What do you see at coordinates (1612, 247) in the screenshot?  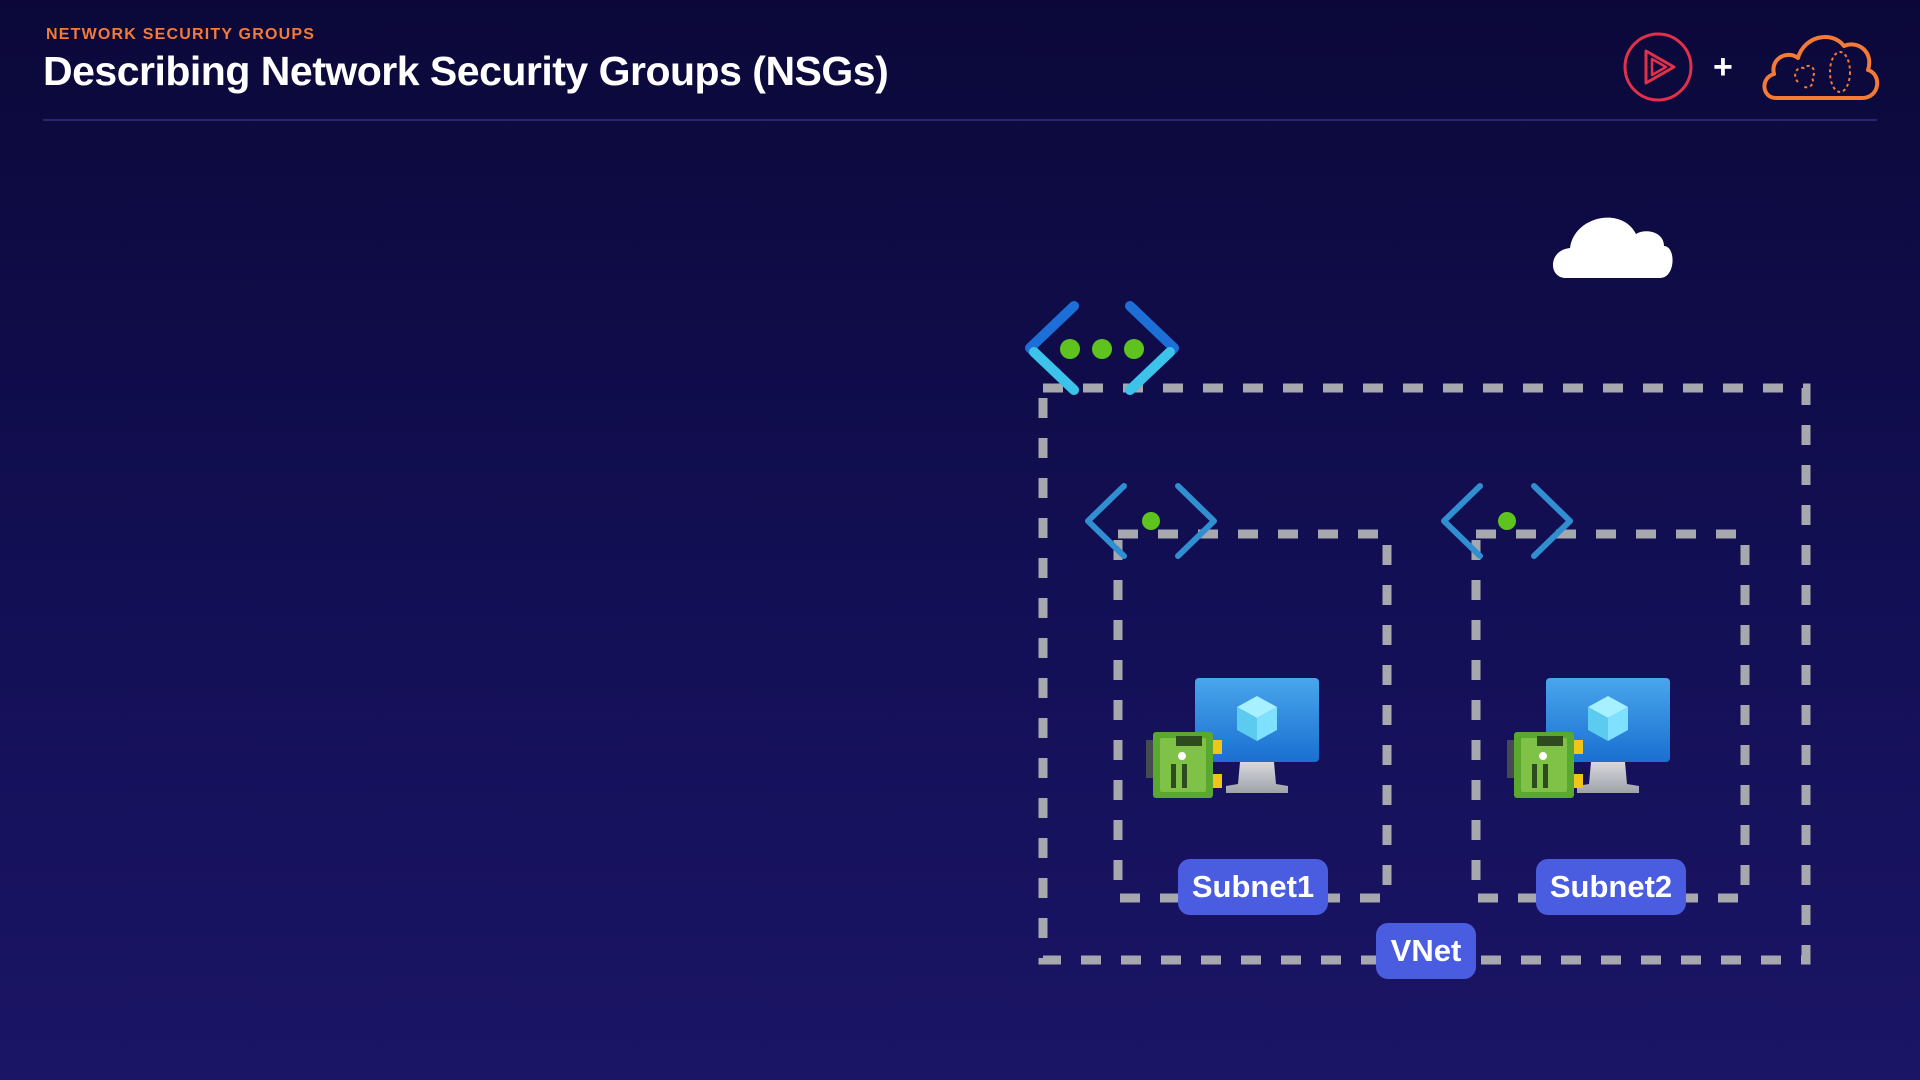 I see `internet-cloud-icon` at bounding box center [1612, 247].